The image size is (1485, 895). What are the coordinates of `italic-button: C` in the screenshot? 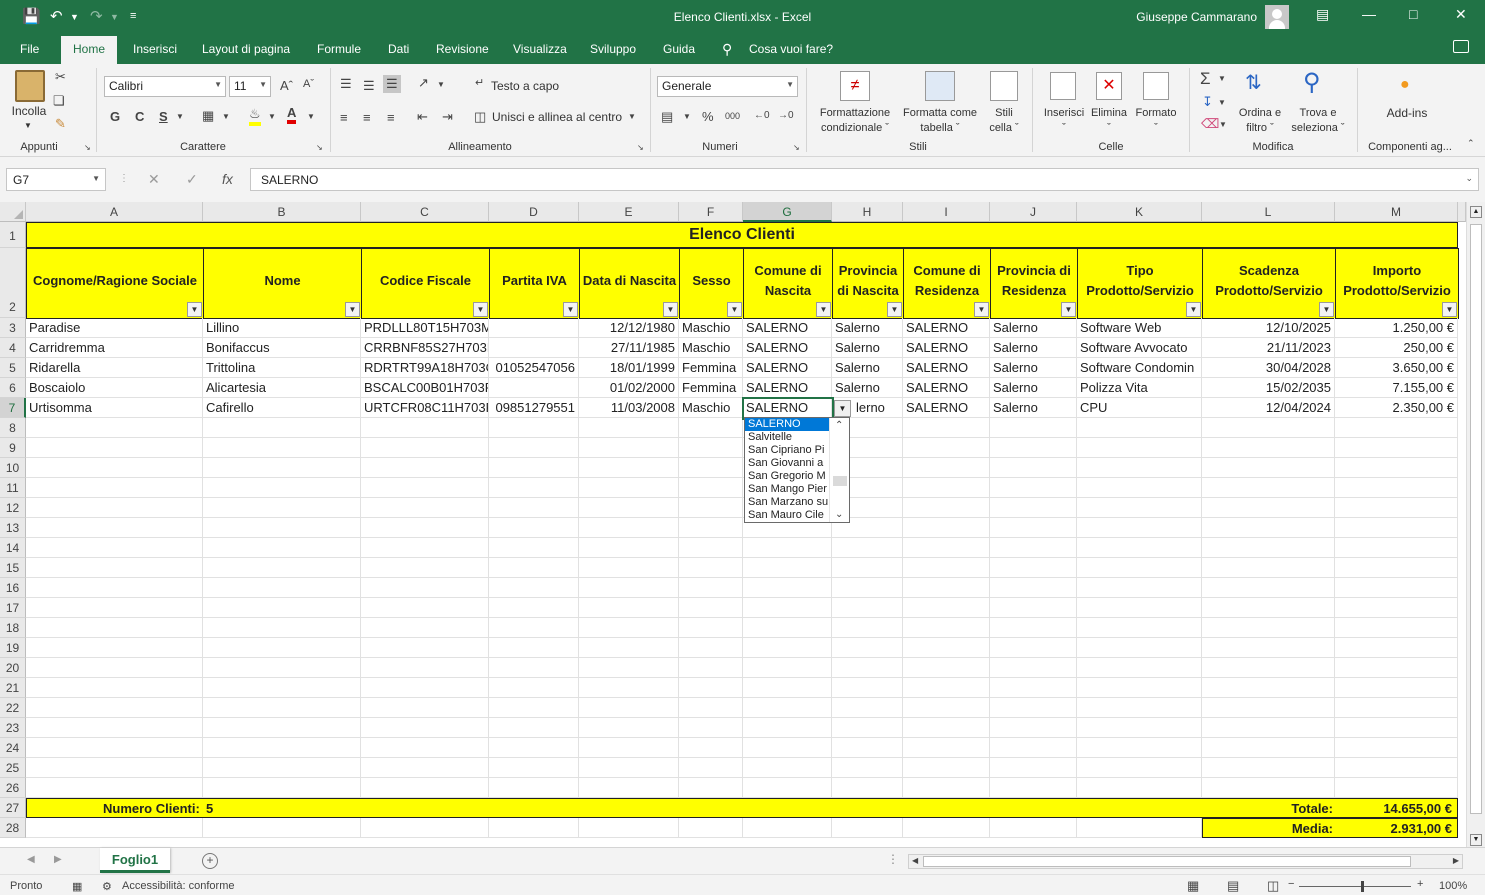 It's located at (139, 116).